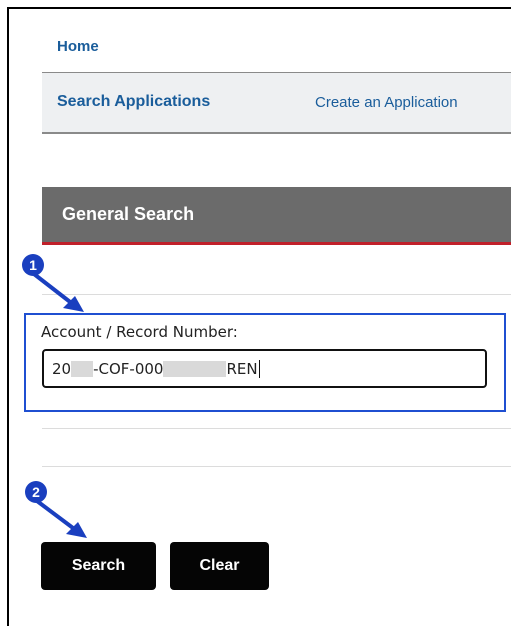 Image resolution: width=511 pixels, height=626 pixels. Describe the element at coordinates (386, 102) in the screenshot. I see `nav-create-application: Create an Application` at that location.